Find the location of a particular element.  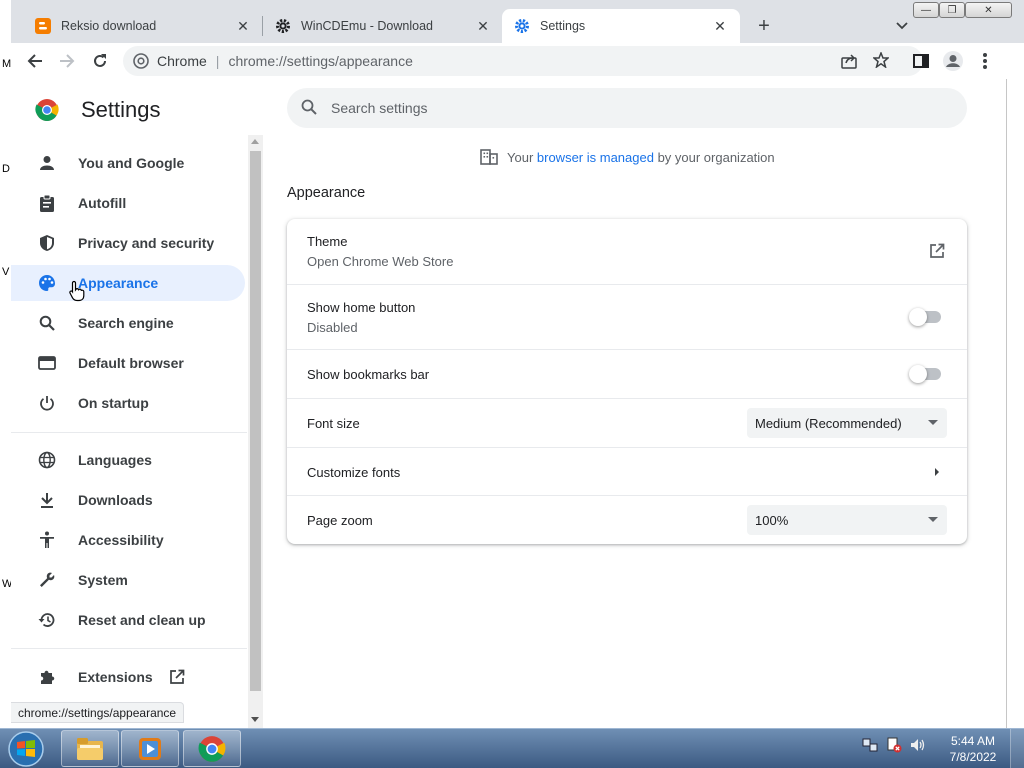

strip-letter: V is located at coordinates (6, 272).